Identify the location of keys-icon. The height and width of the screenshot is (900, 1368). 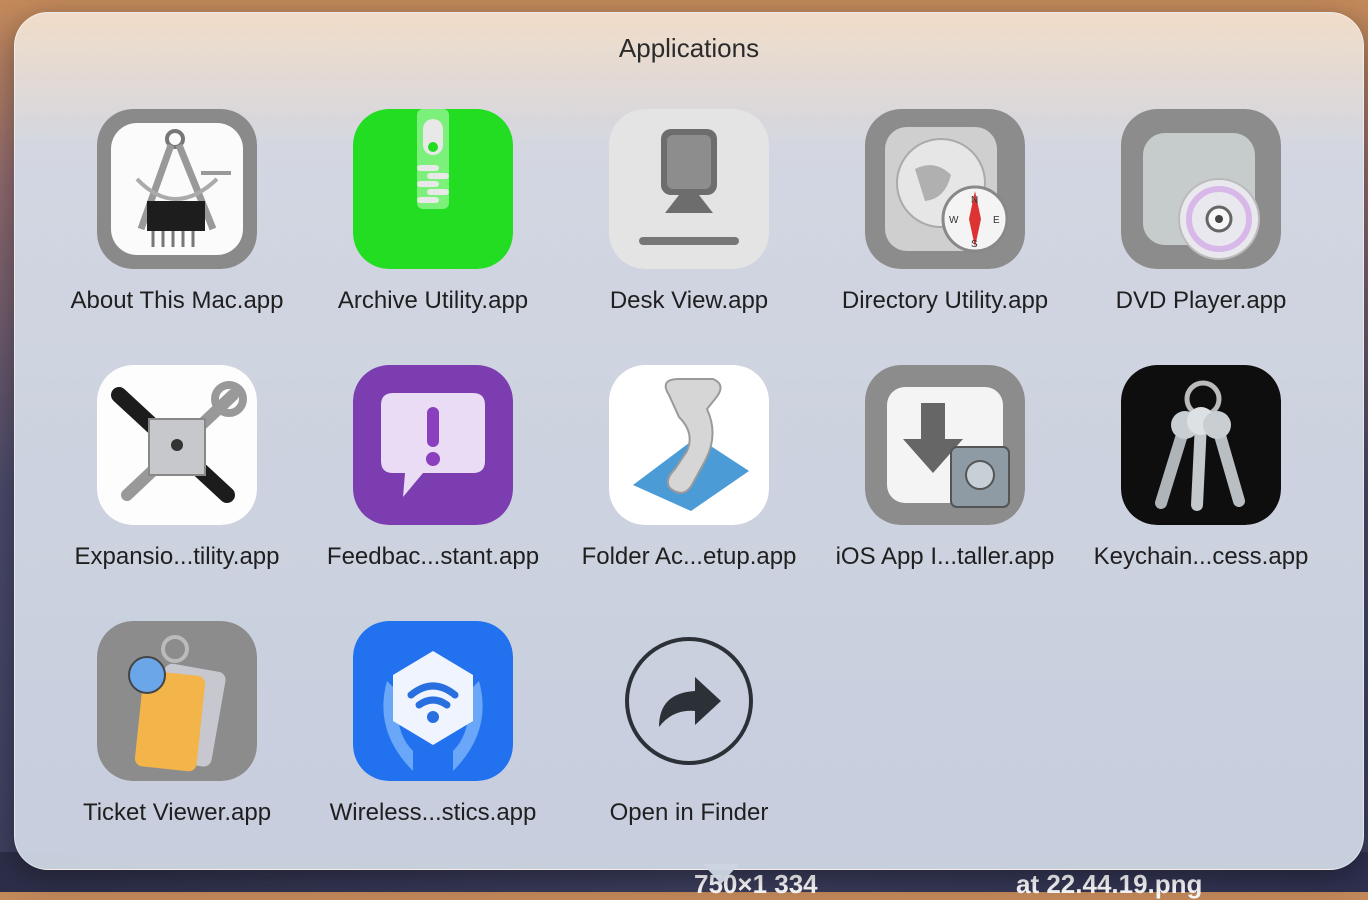
(1201, 445).